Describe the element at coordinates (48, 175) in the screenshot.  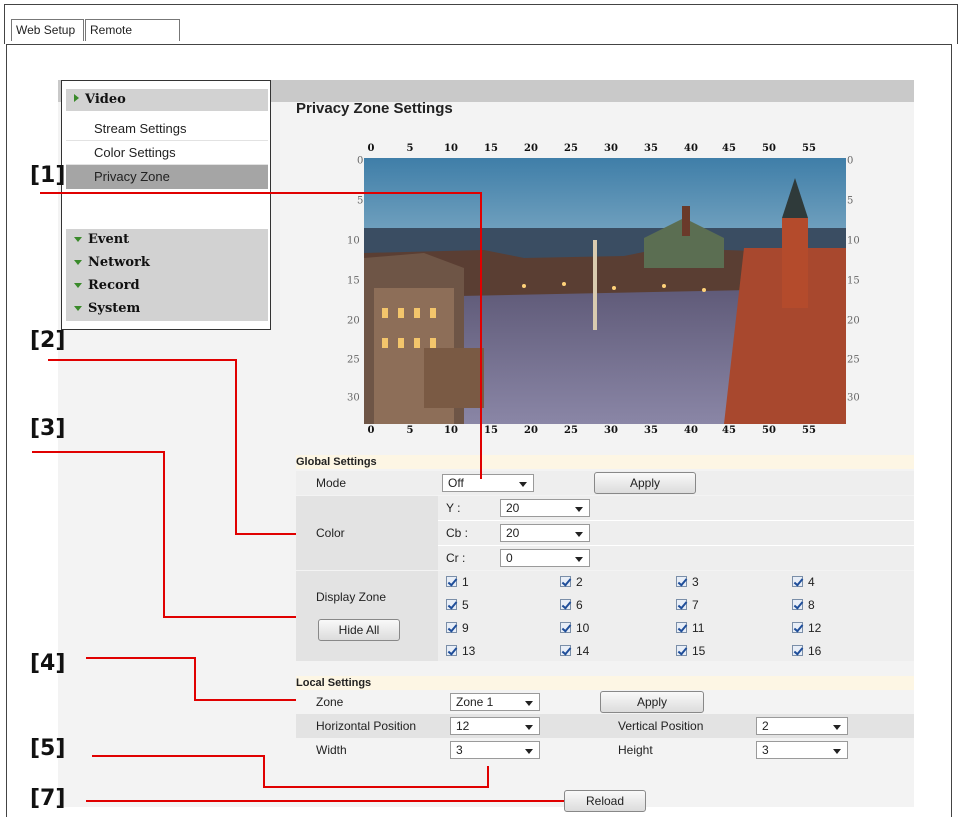
I see `callout-1: [1]` at that location.